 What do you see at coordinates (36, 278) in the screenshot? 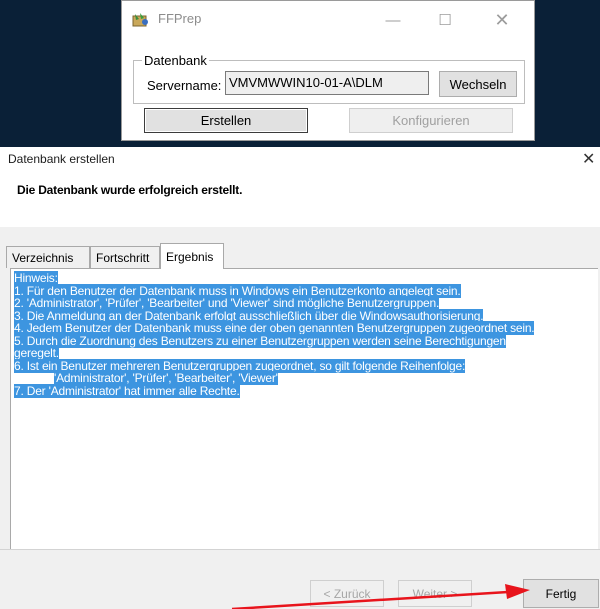
I see `result-line: Hinweis:` at bounding box center [36, 278].